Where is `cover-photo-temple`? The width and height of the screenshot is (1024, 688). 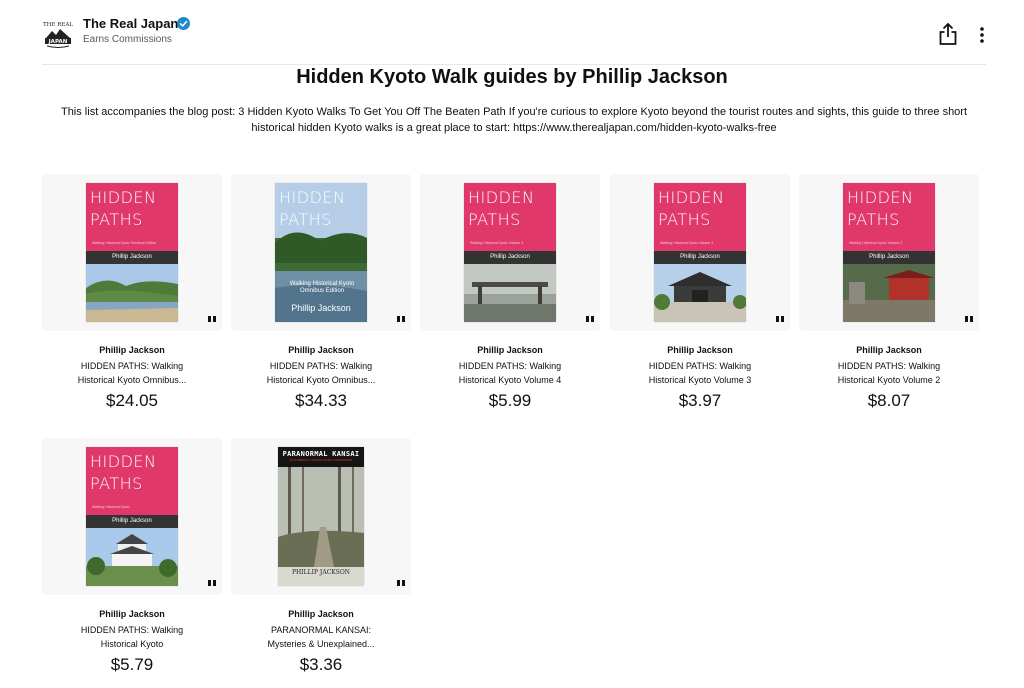
cover-photo-temple is located at coordinates (700, 293).